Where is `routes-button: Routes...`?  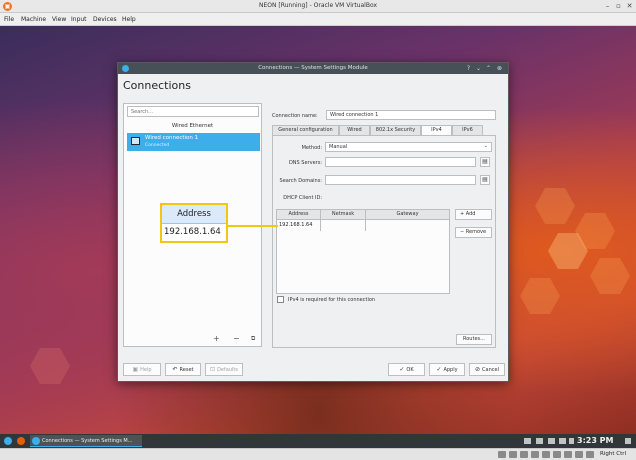 routes-button: Routes... is located at coordinates (474, 339).